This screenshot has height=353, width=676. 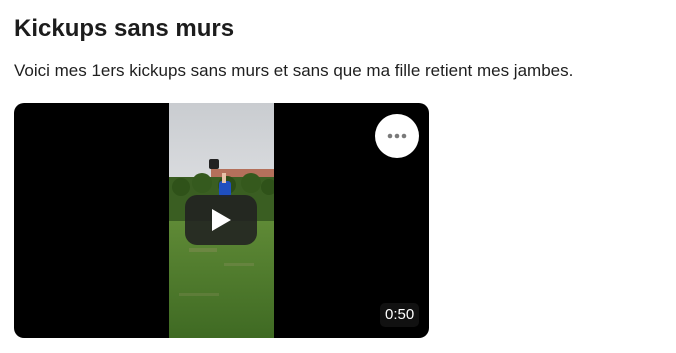 I want to click on more-options-button, so click(x=397, y=136).